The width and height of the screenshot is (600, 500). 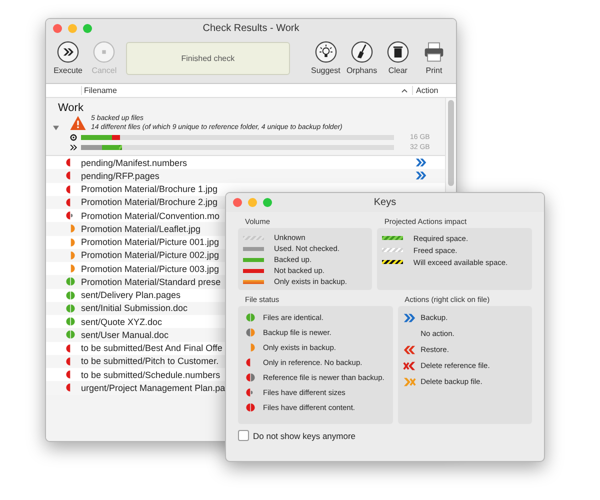 I want to click on print-button: Print, so click(x=434, y=58).